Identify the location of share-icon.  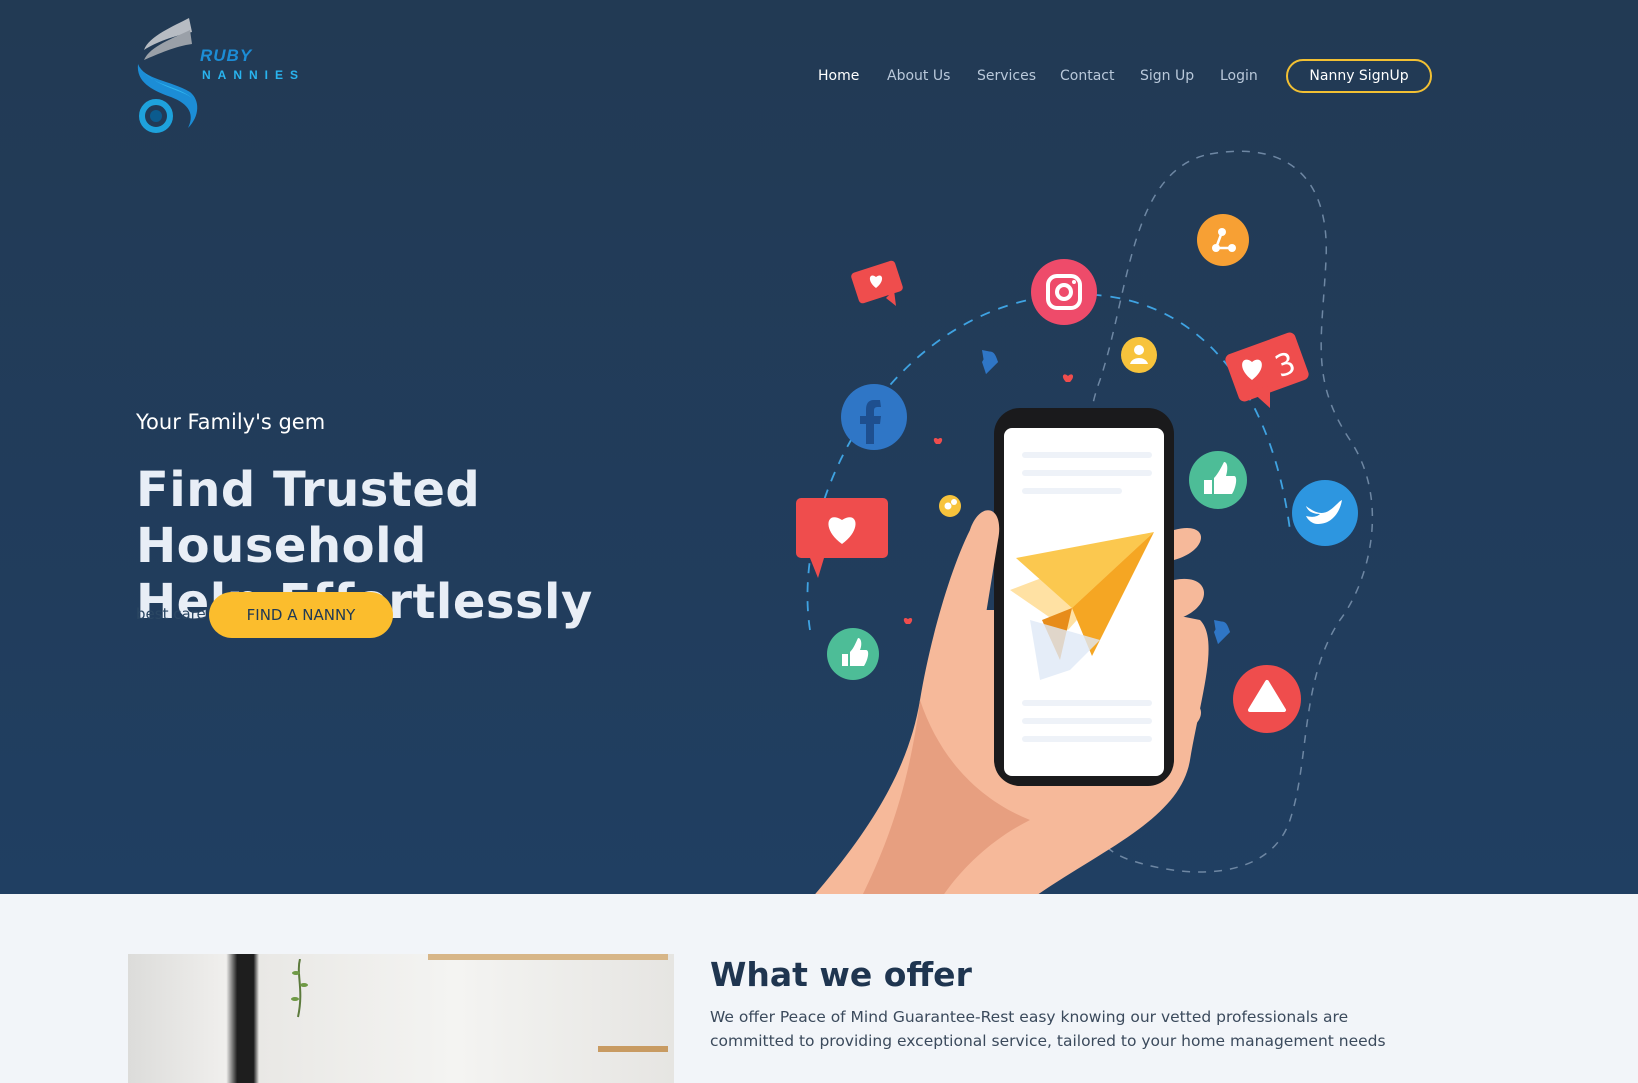
(1223, 240).